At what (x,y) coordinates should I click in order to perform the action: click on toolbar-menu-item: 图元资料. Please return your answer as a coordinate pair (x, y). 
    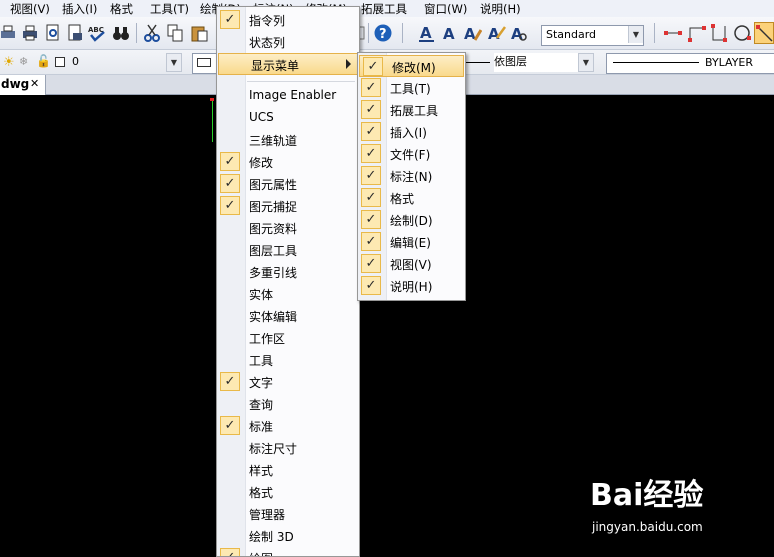
    Looking at the image, I should click on (287, 228).